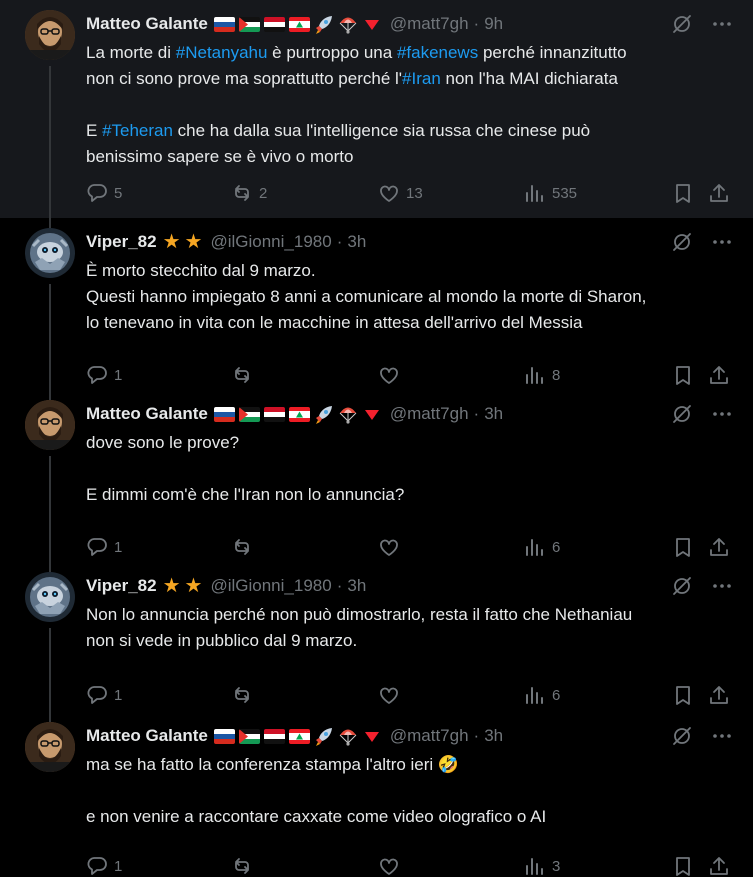 This screenshot has height=877, width=753. What do you see at coordinates (222, 52) in the screenshot?
I see `hashtag-link: #Netanyahu` at bounding box center [222, 52].